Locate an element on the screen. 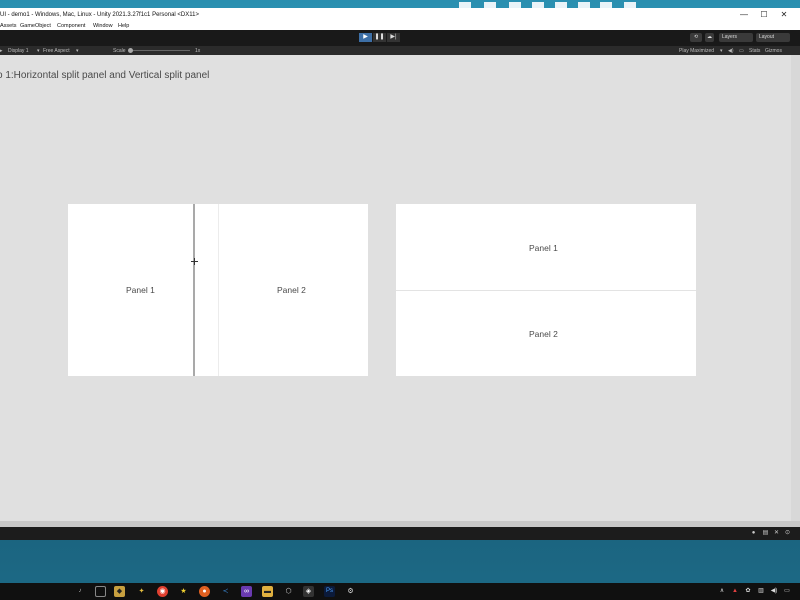  vscode-icon: ≺ is located at coordinates (225, 591).